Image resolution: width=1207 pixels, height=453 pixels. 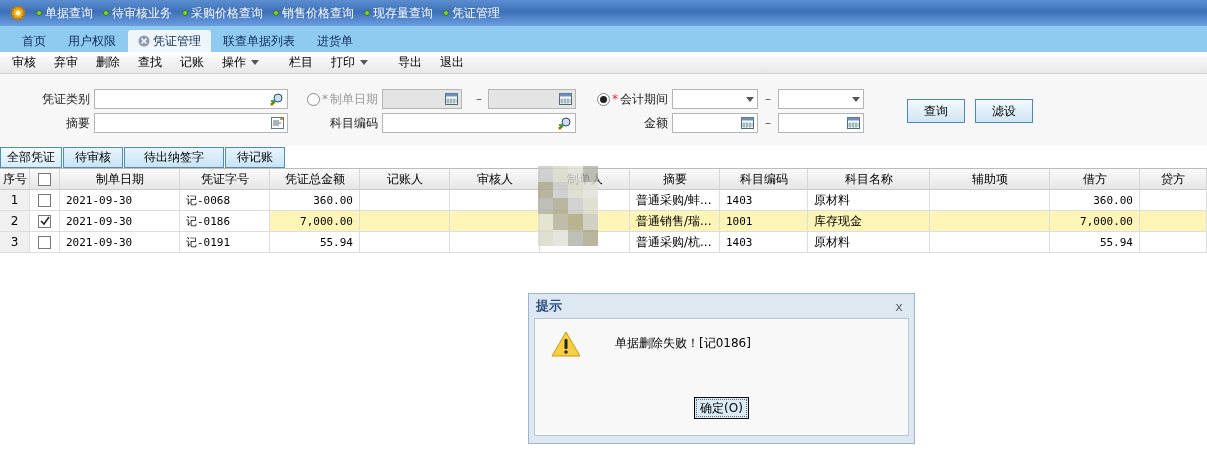 I want to click on table-cell: 记-0186, so click(x=225, y=221).